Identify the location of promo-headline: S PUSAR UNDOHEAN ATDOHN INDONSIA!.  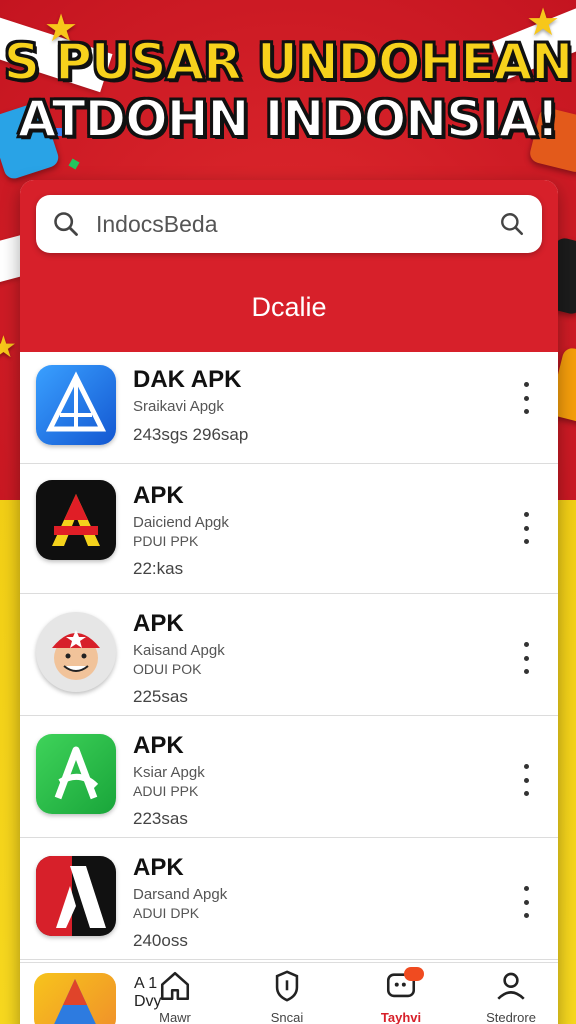
(288, 90).